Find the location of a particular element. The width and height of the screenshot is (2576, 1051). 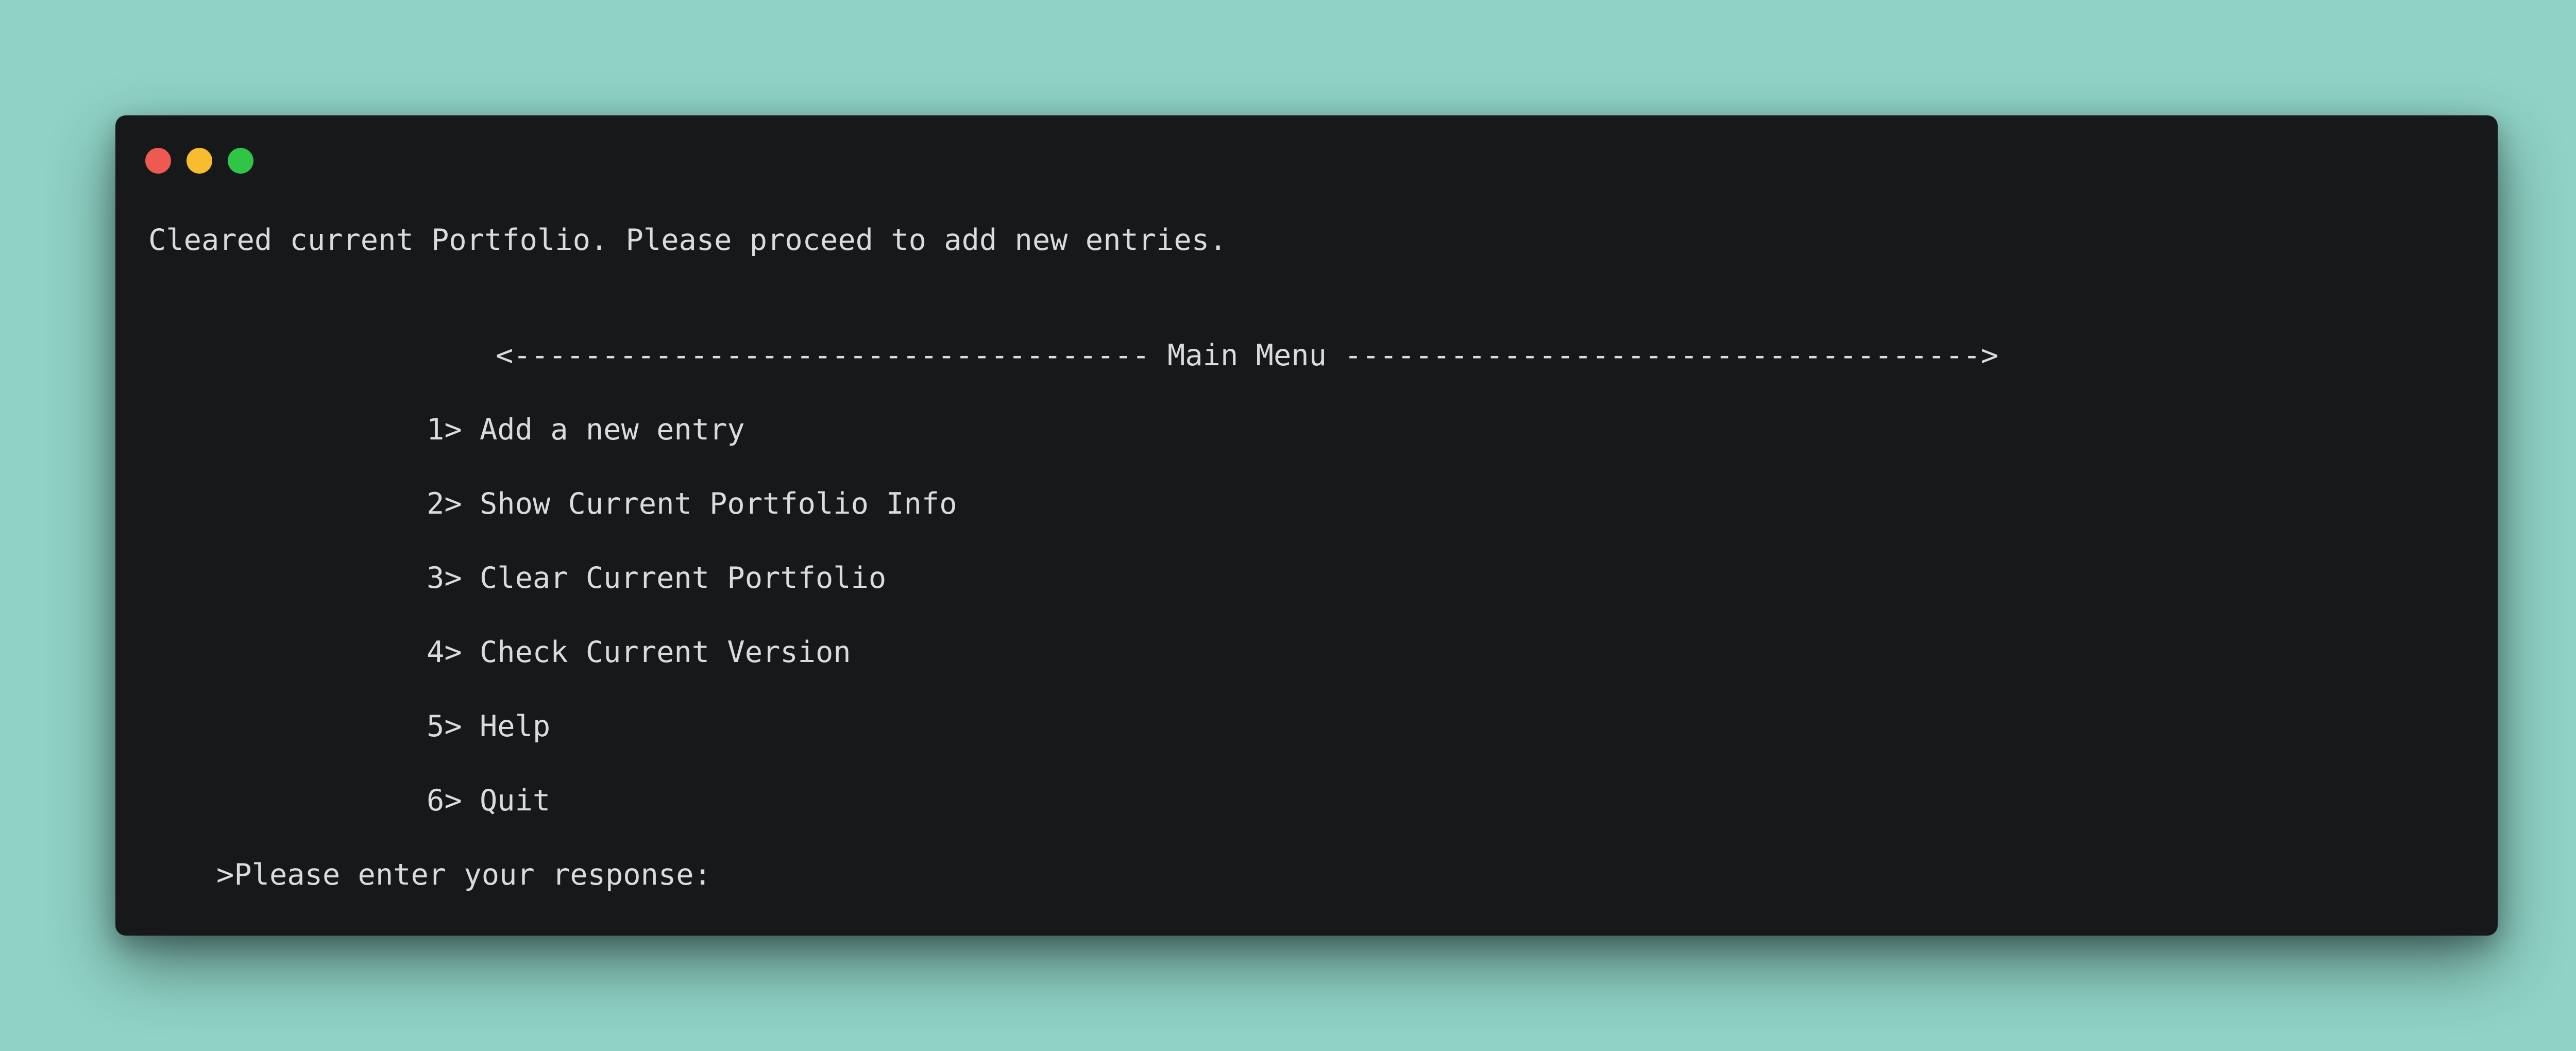

menu-item-clear-portfolio: 3> Clear Current Portfolio is located at coordinates (657, 578).